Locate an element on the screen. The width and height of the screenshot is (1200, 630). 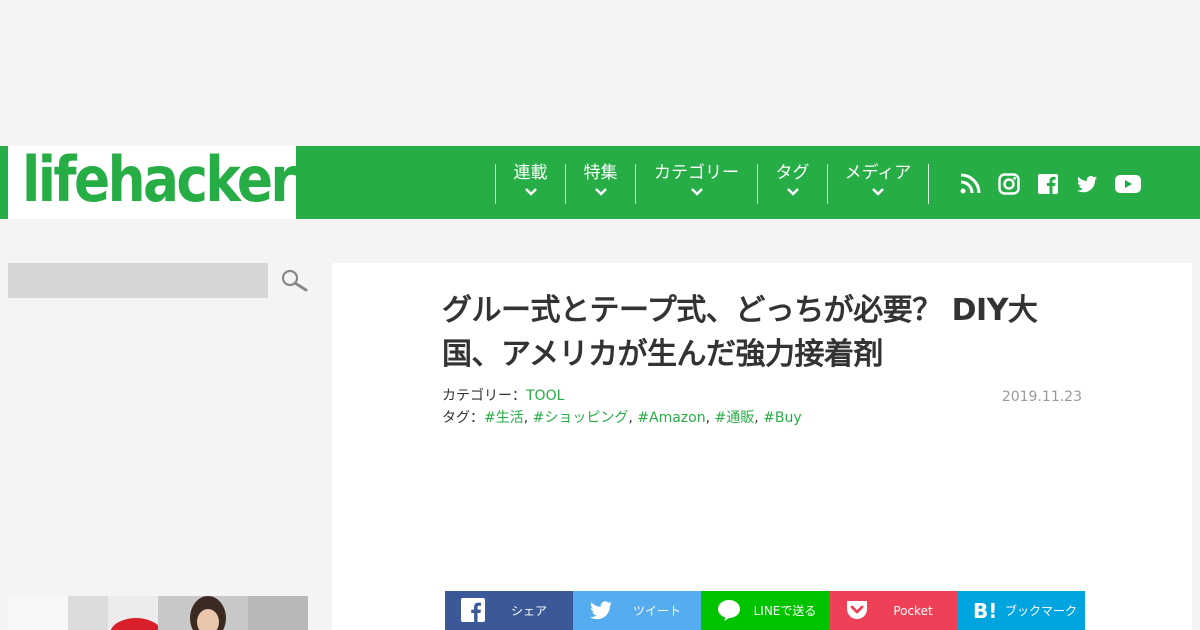
nav-item-categories: カテゴリー is located at coordinates (696, 183).